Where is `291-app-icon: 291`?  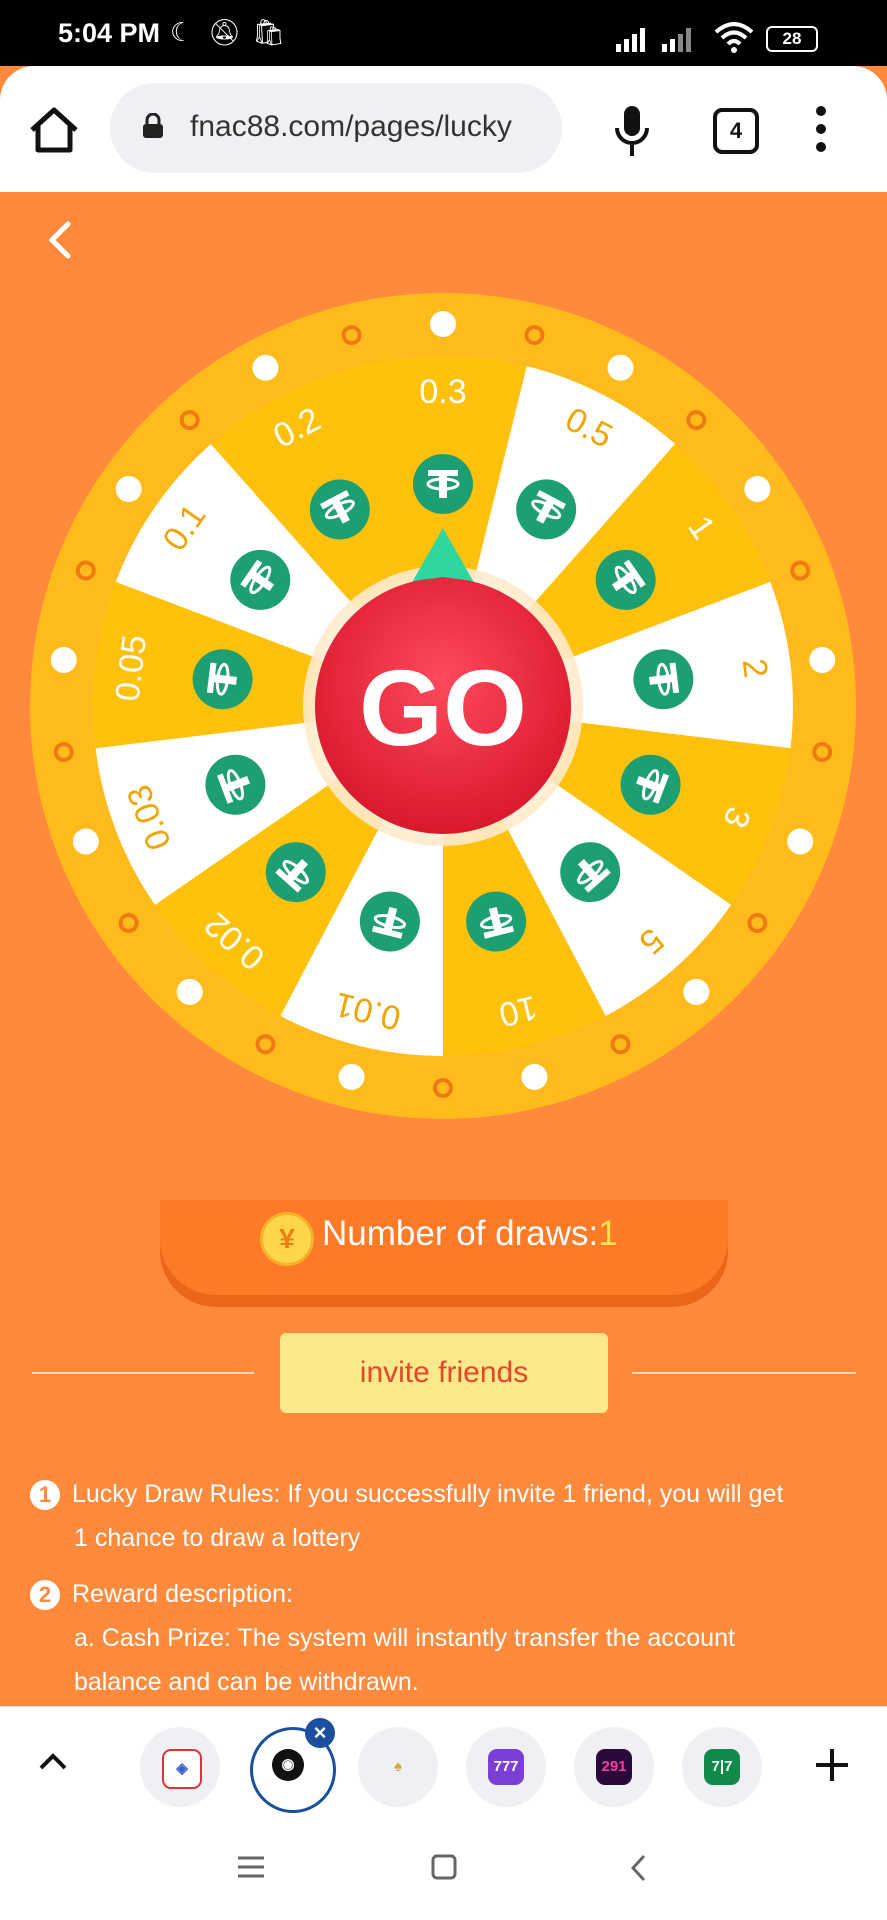
291-app-icon: 291 is located at coordinates (614, 1767).